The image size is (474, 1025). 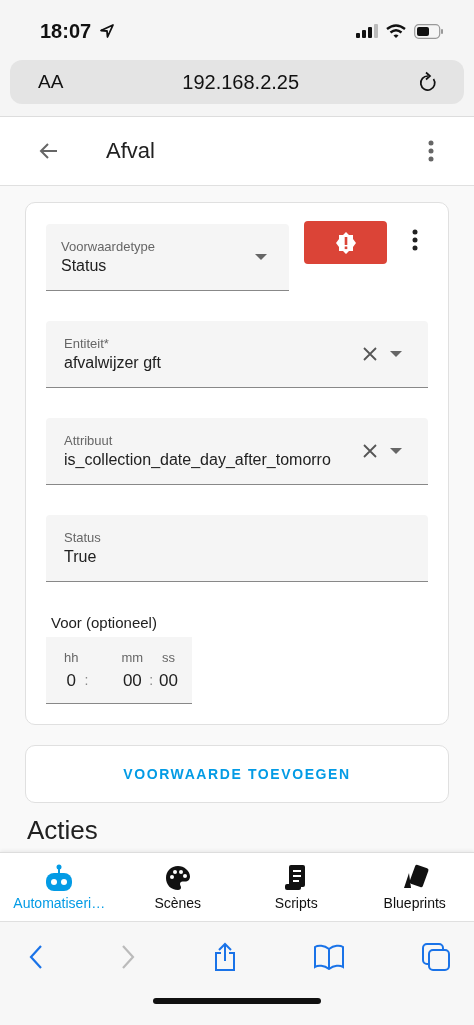 I want to click on signal-icon, so click(x=367, y=31).